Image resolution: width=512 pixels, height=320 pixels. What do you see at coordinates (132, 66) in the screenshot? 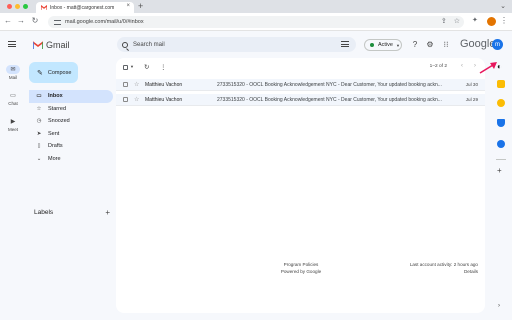
I see `select-menu-chevron-icon: ▼` at bounding box center [132, 66].